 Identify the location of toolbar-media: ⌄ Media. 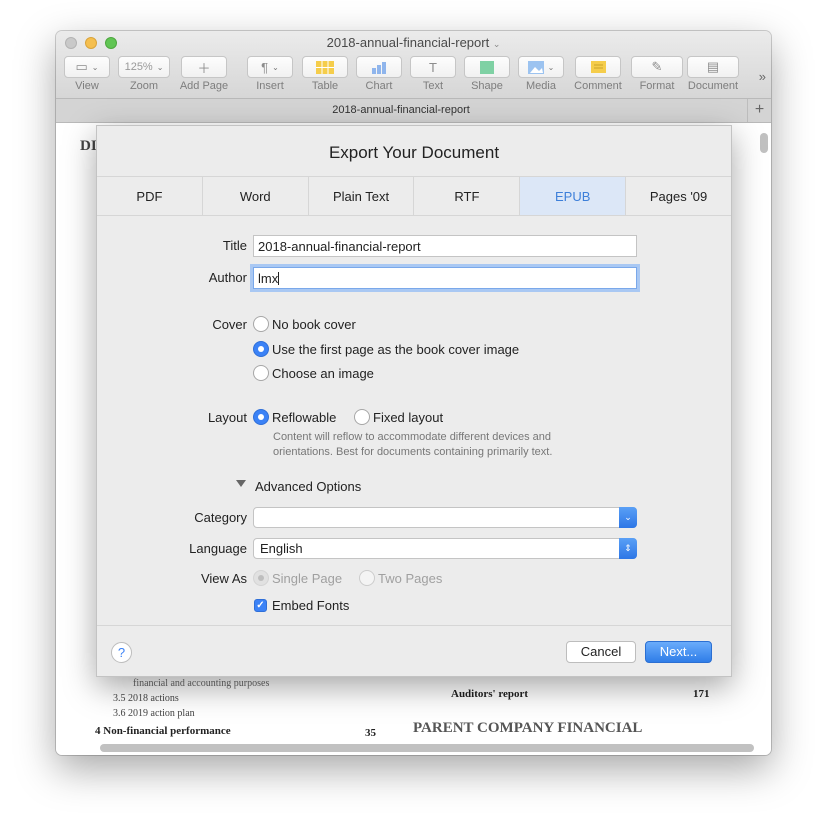
(541, 75).